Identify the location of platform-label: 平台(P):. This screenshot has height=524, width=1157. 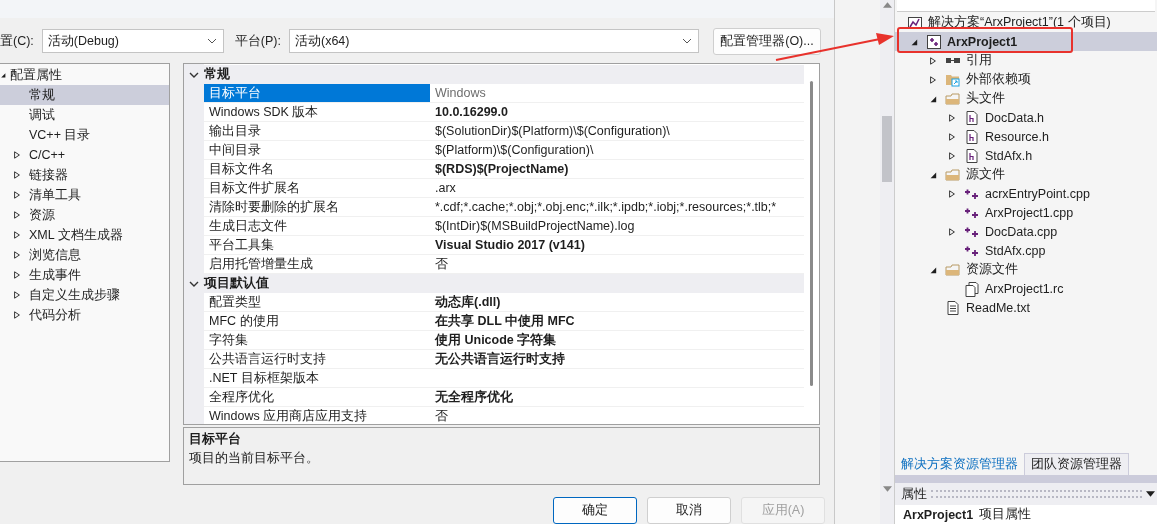
(257, 41).